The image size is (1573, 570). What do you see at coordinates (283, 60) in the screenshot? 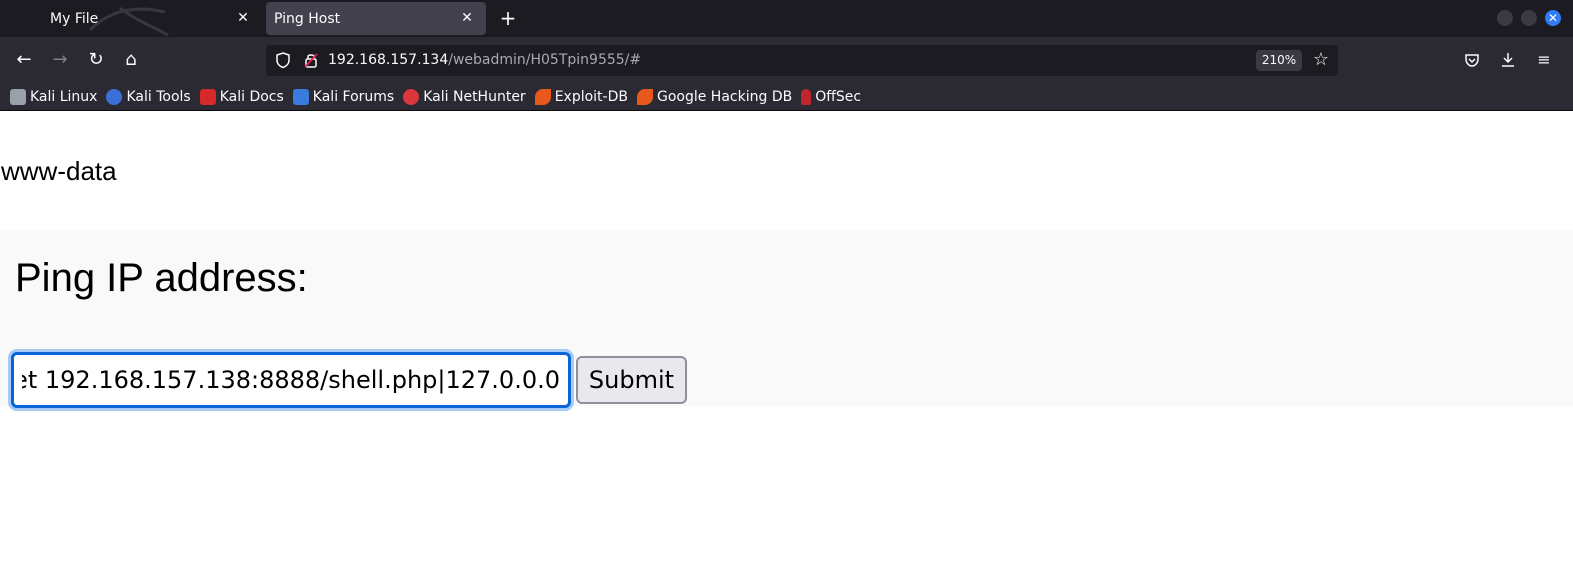
I see `tracking-protection-shield-icon` at bounding box center [283, 60].